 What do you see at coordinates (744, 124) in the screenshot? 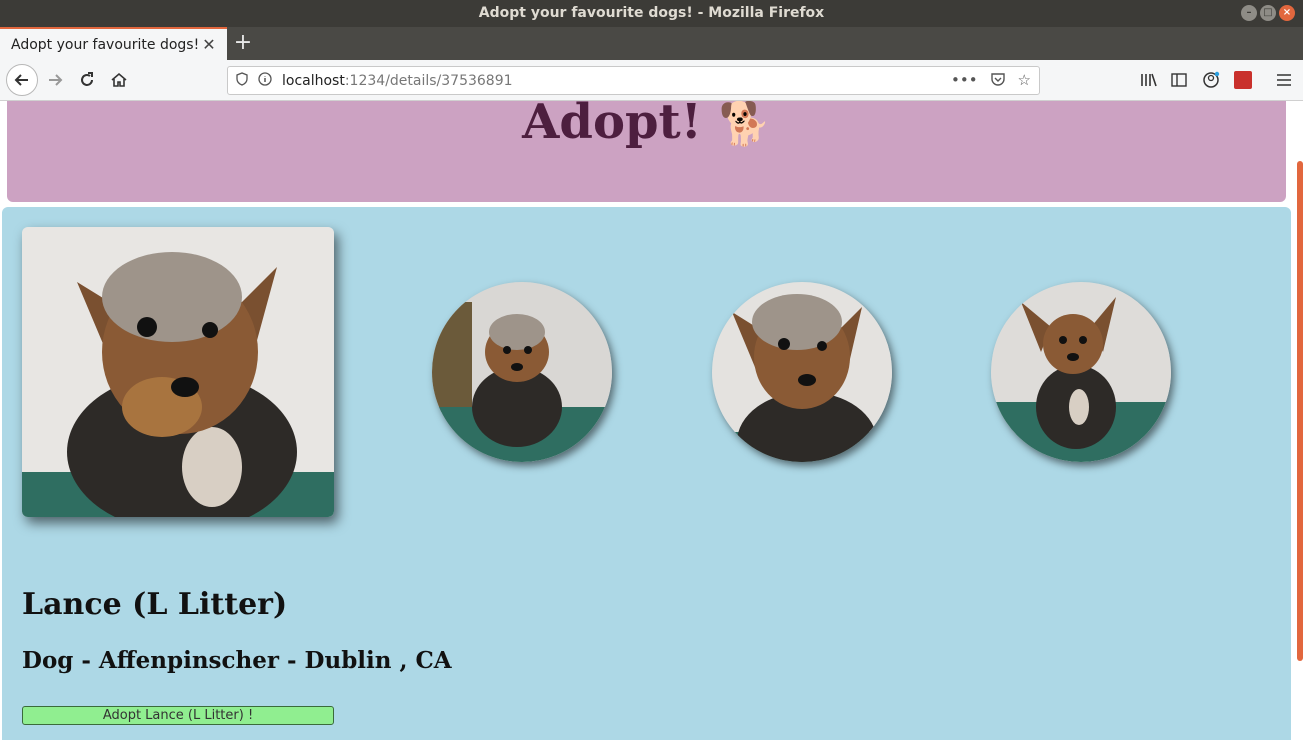
I see `dog-emoji-icon: 🐕` at bounding box center [744, 124].